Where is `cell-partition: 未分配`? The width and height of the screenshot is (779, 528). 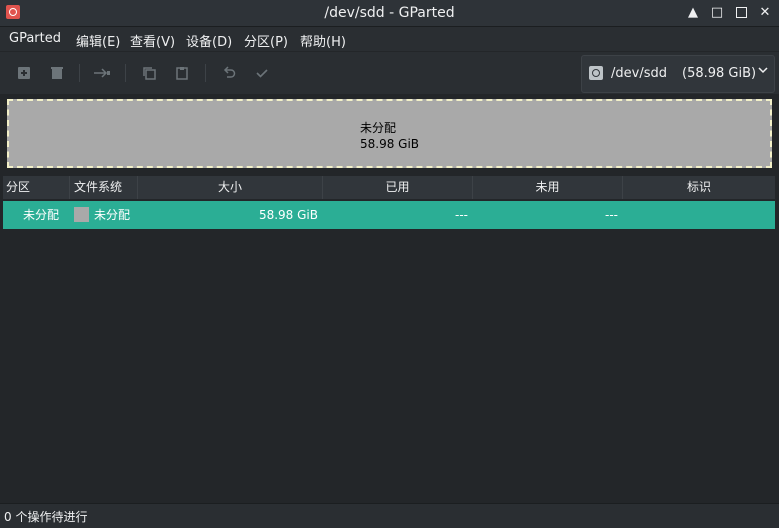 cell-partition: 未分配 is located at coordinates (41, 215).